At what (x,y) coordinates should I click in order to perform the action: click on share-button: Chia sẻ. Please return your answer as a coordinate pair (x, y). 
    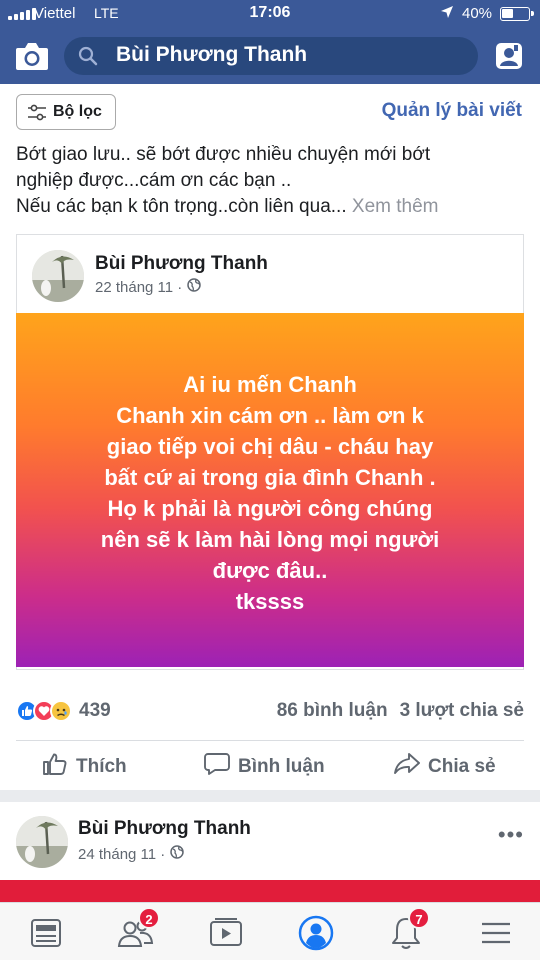
    Looking at the image, I should click on (445, 767).